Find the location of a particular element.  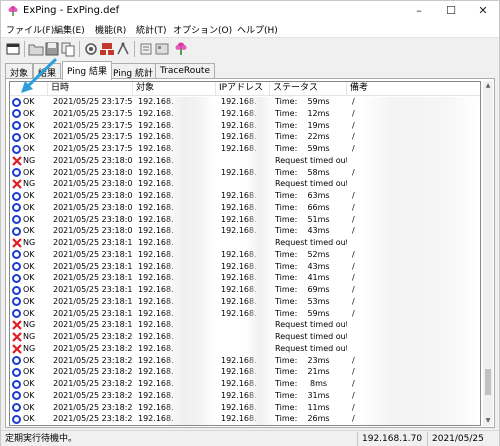

scrollbar-thumb is located at coordinates (488, 382).